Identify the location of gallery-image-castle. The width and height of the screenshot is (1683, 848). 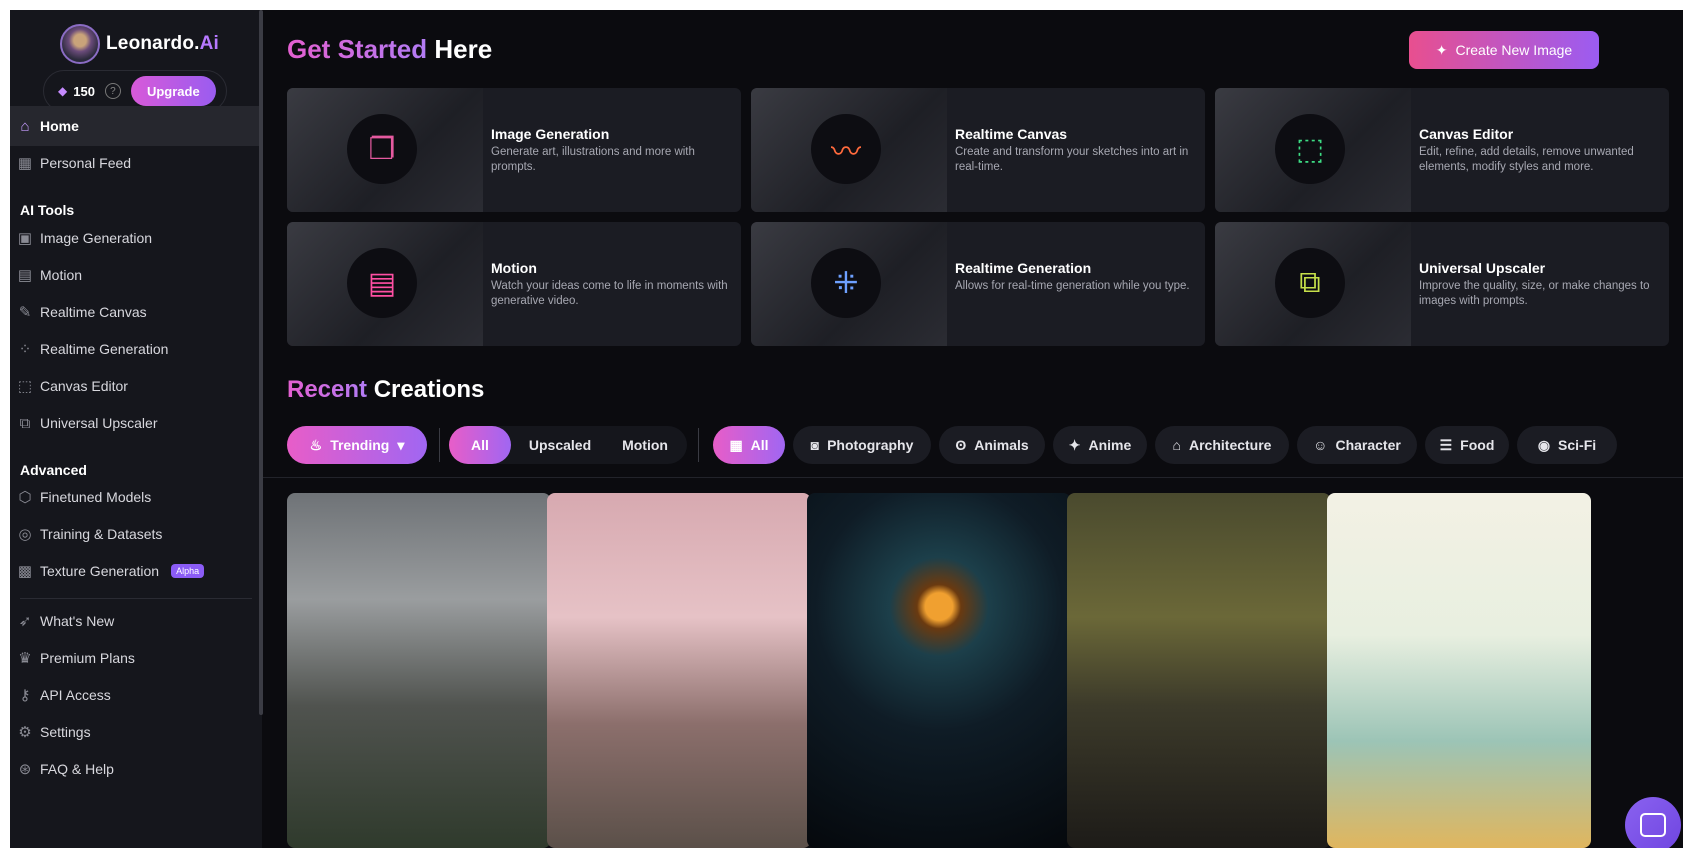
(419, 670).